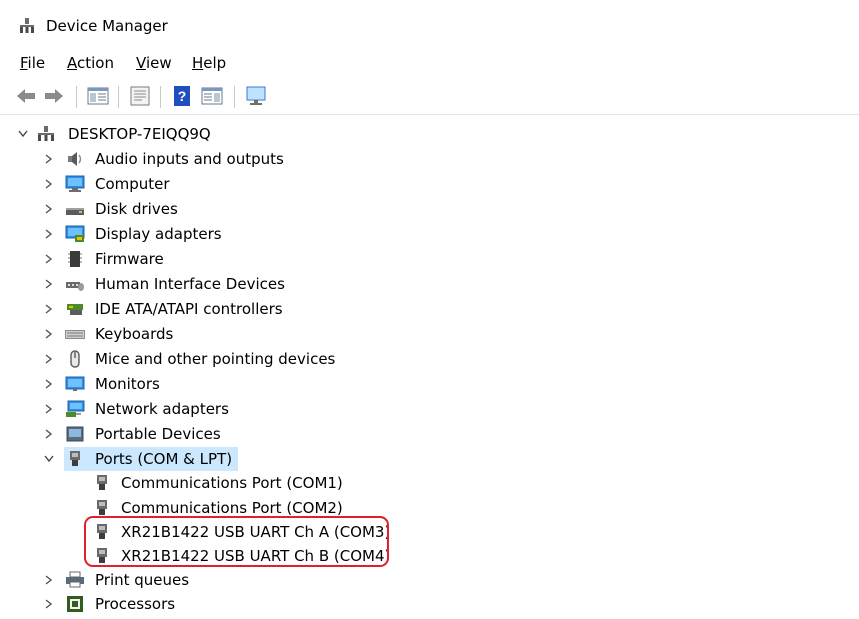 The image size is (859, 619). I want to click on tree-item-label: Monitors, so click(127, 384).